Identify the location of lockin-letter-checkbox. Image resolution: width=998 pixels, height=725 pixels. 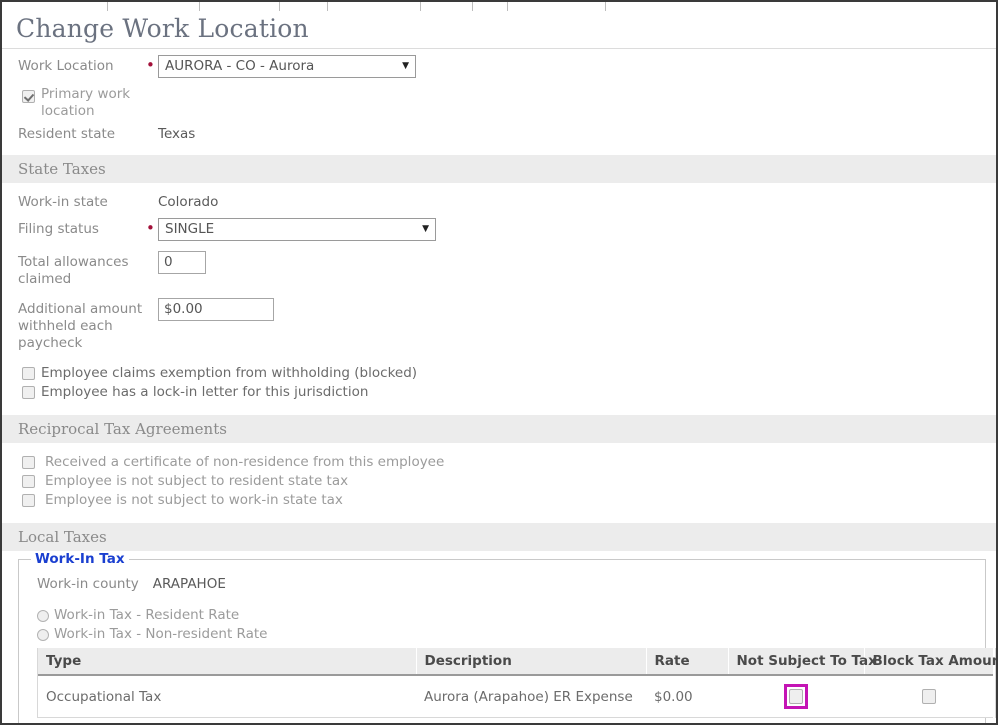
(28, 393).